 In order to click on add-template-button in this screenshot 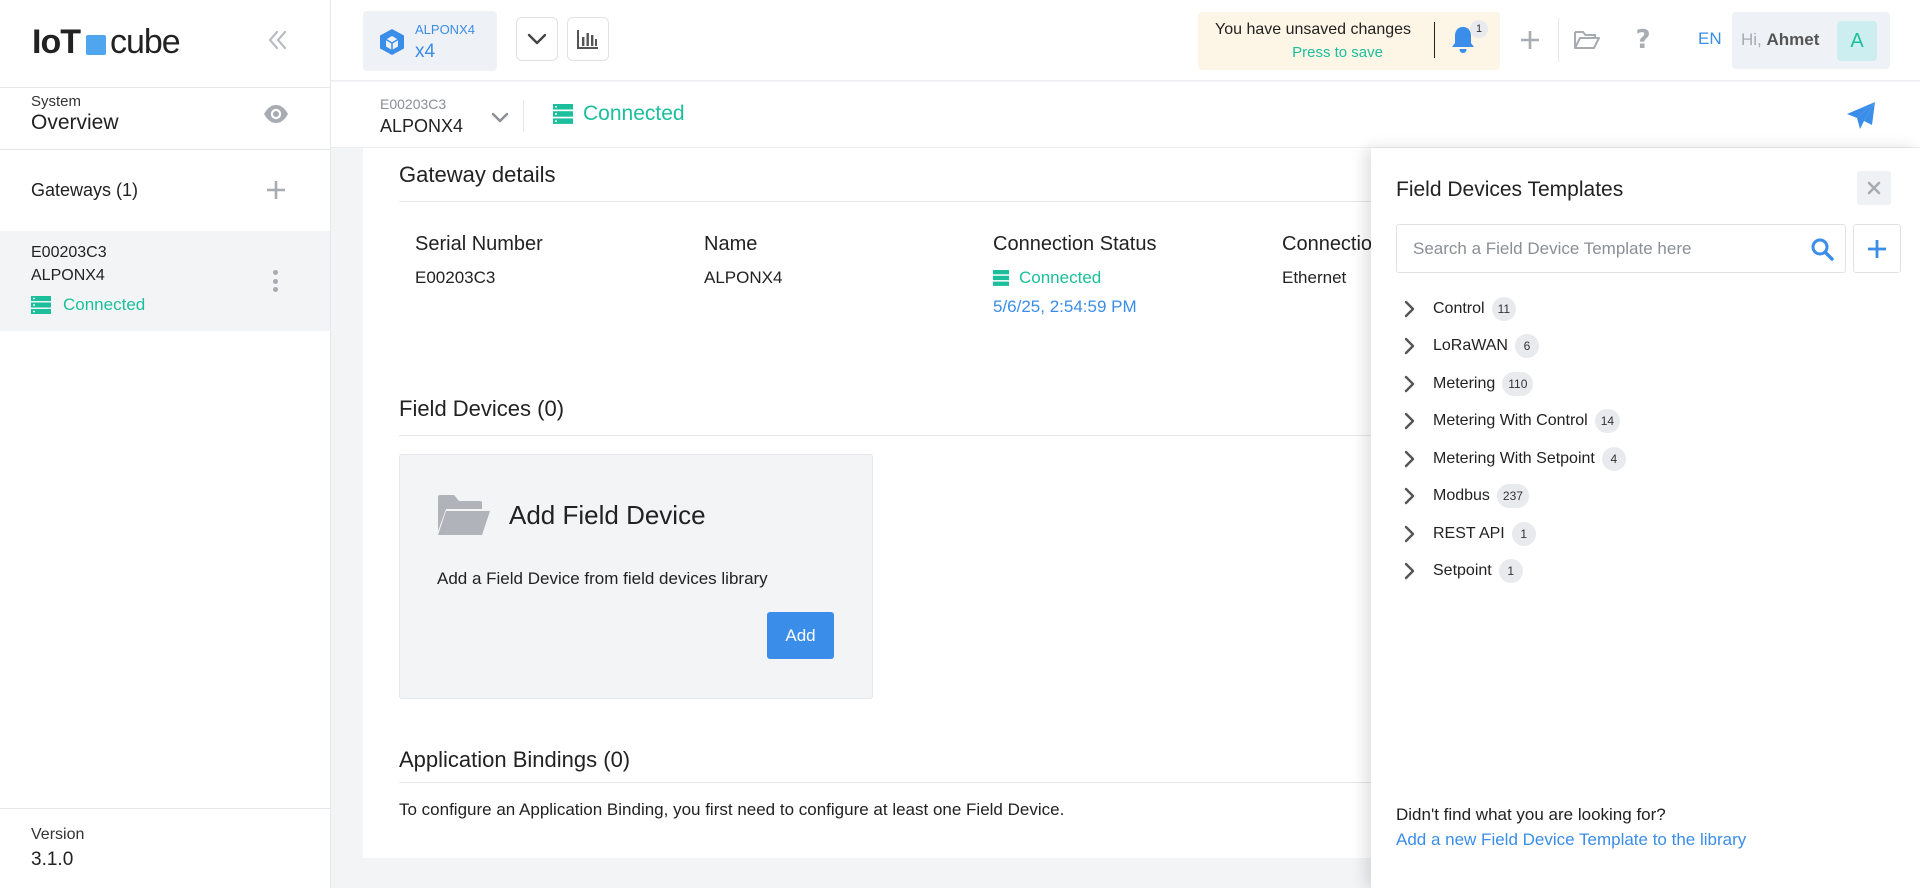, I will do `click(1877, 248)`.